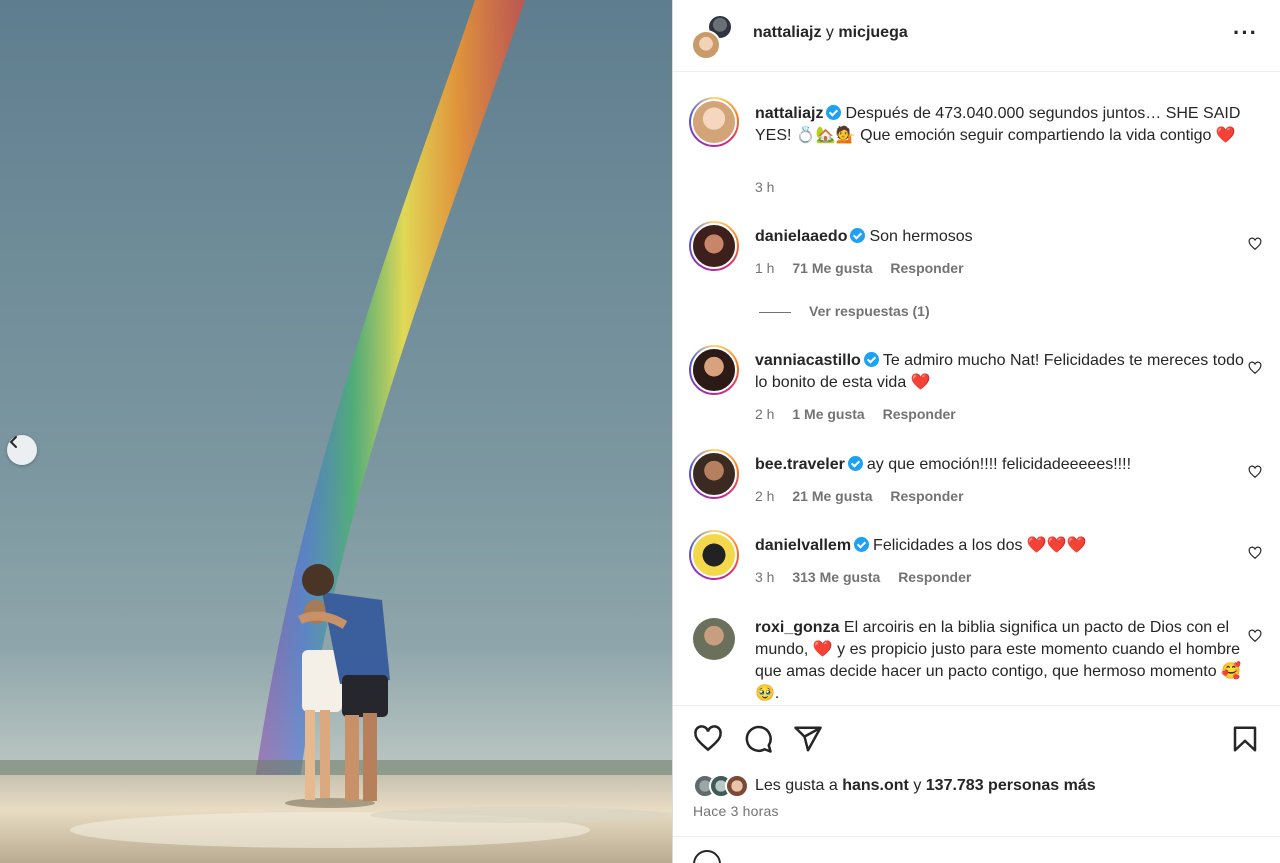 The height and width of the screenshot is (863, 1280). What do you see at coordinates (917, 785) in the screenshot?
I see `likes-conj: y` at bounding box center [917, 785].